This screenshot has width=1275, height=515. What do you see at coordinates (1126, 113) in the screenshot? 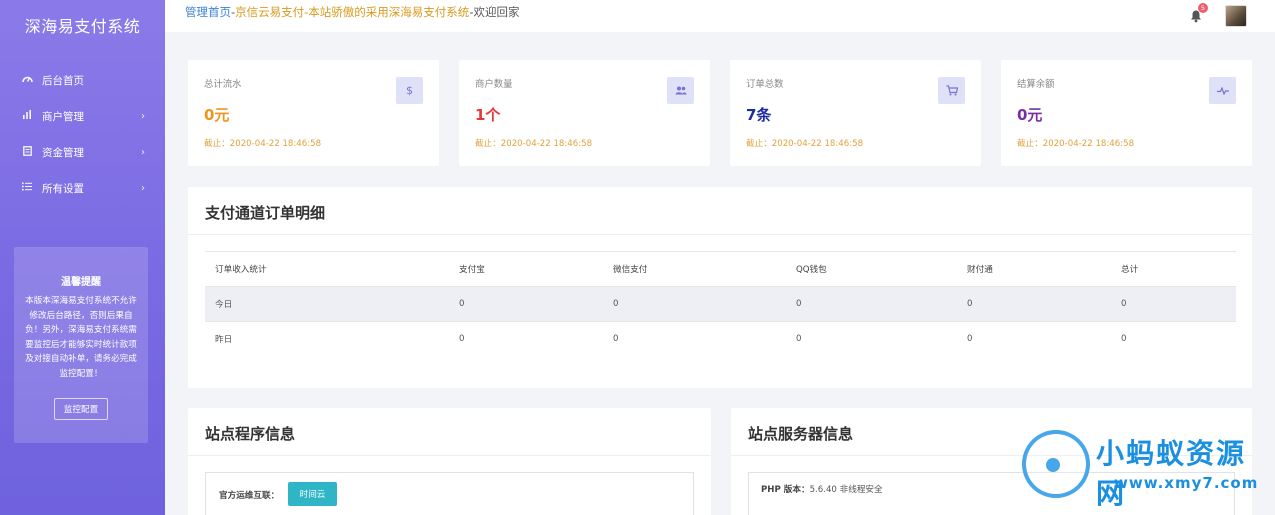
I see `stat-card-balance: 结算余额 0元 截止：2020-04-22 18:46:58` at bounding box center [1126, 113].